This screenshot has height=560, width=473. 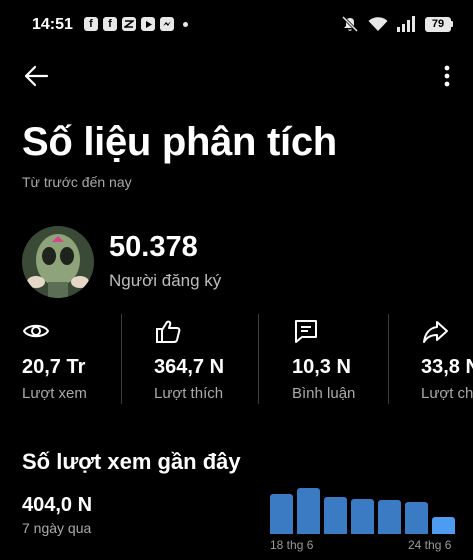 I want to click on battery-level: 79, so click(x=438, y=24).